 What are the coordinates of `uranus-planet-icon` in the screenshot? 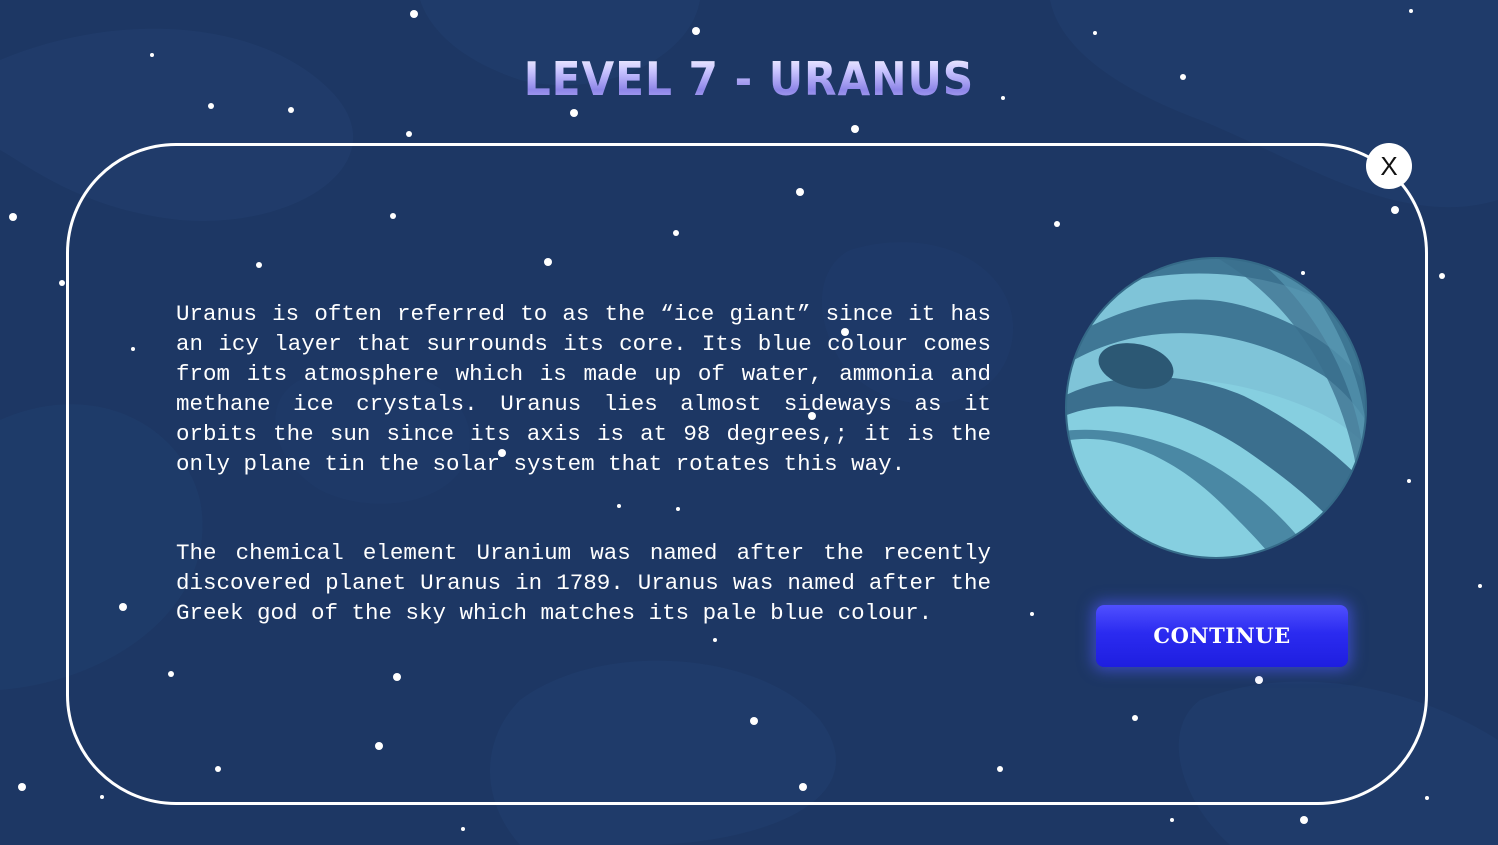 It's located at (1216, 408).